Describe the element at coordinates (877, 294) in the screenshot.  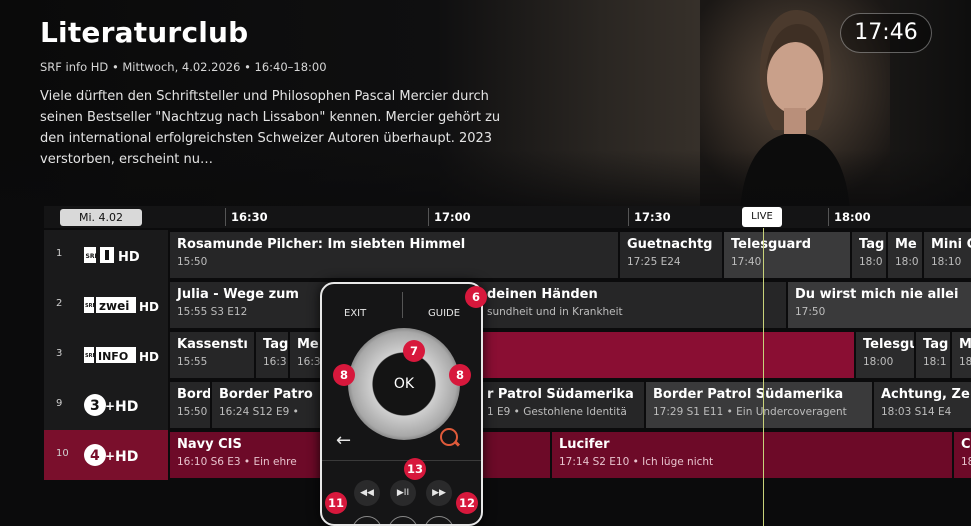
I see `program-title: Du wirst mich nie allei` at that location.